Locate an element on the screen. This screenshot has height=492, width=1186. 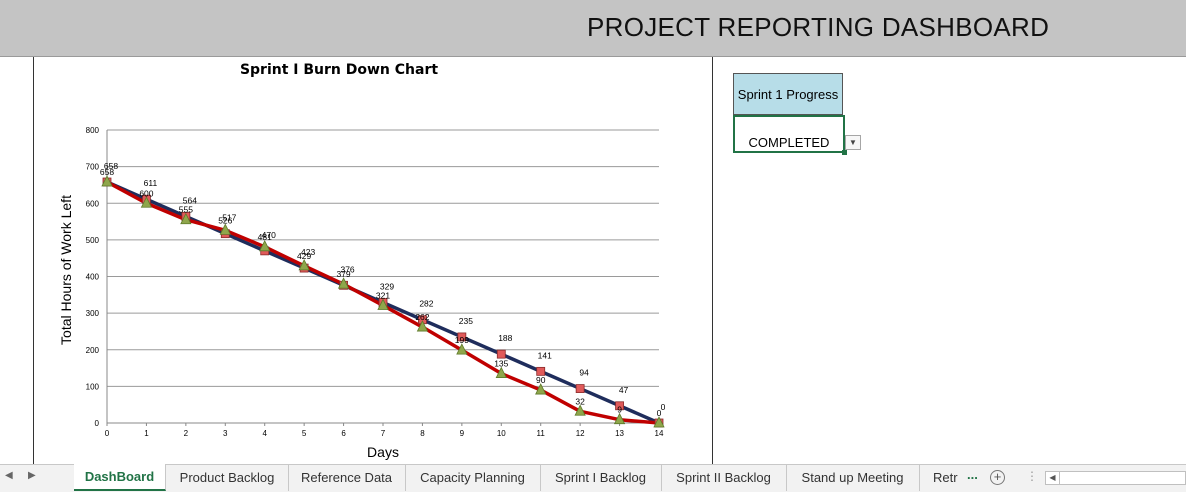
dropdown-arrow-icon: ▼ is located at coordinates (853, 142).